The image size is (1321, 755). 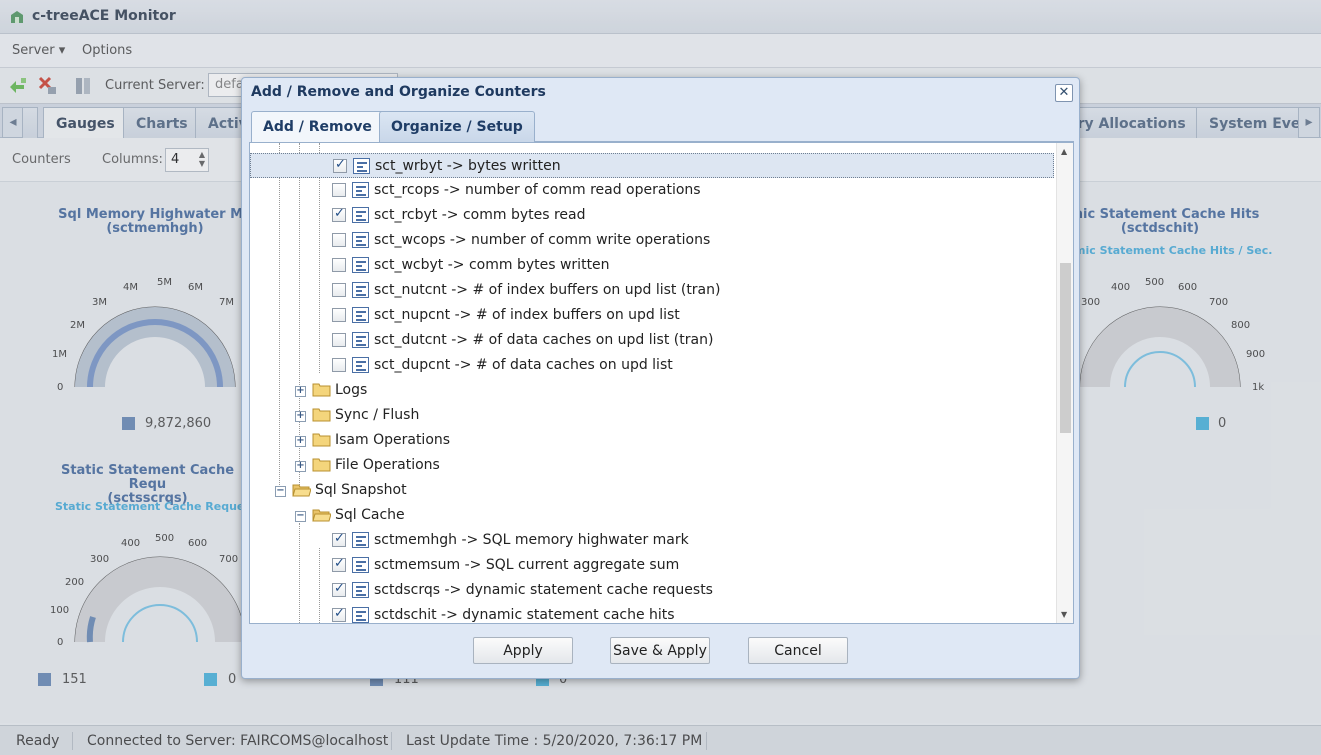 What do you see at coordinates (652, 415) in the screenshot?
I see `tree-folder: + Sync / Flush` at bounding box center [652, 415].